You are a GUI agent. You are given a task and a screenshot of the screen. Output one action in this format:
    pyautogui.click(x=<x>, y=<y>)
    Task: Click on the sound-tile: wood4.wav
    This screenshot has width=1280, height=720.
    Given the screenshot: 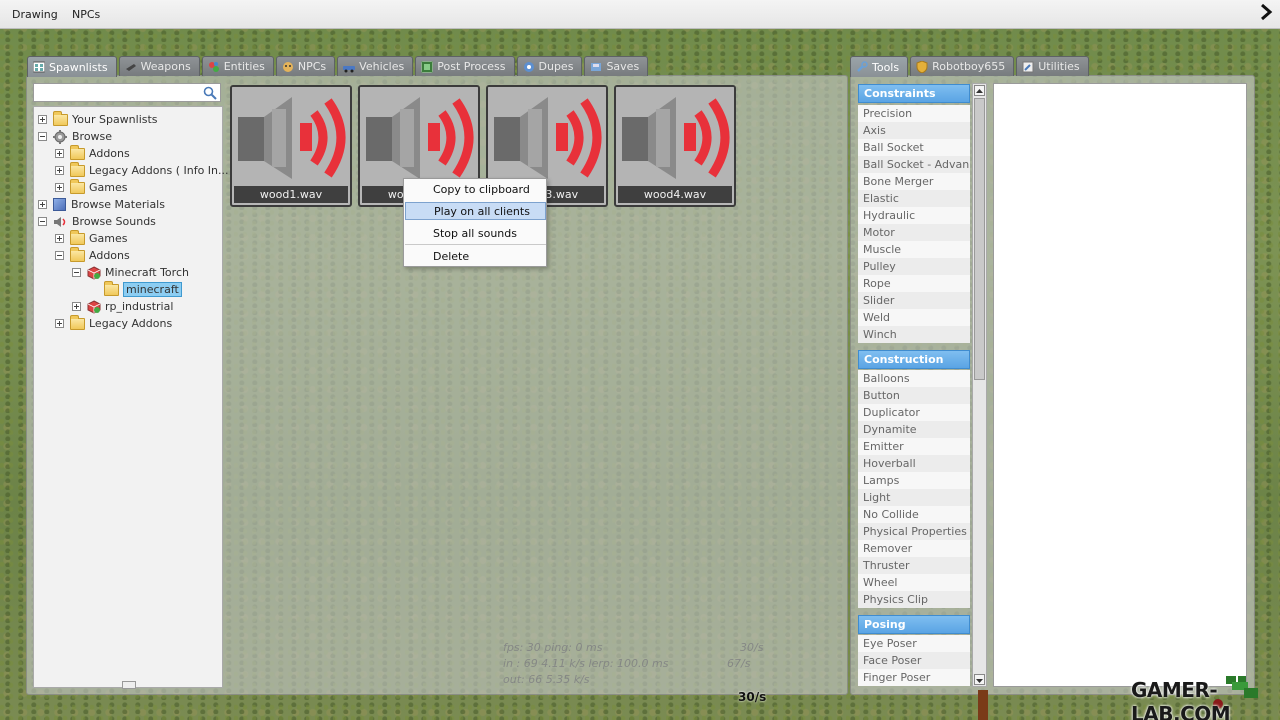 What is the action you would take?
    pyautogui.click(x=675, y=146)
    